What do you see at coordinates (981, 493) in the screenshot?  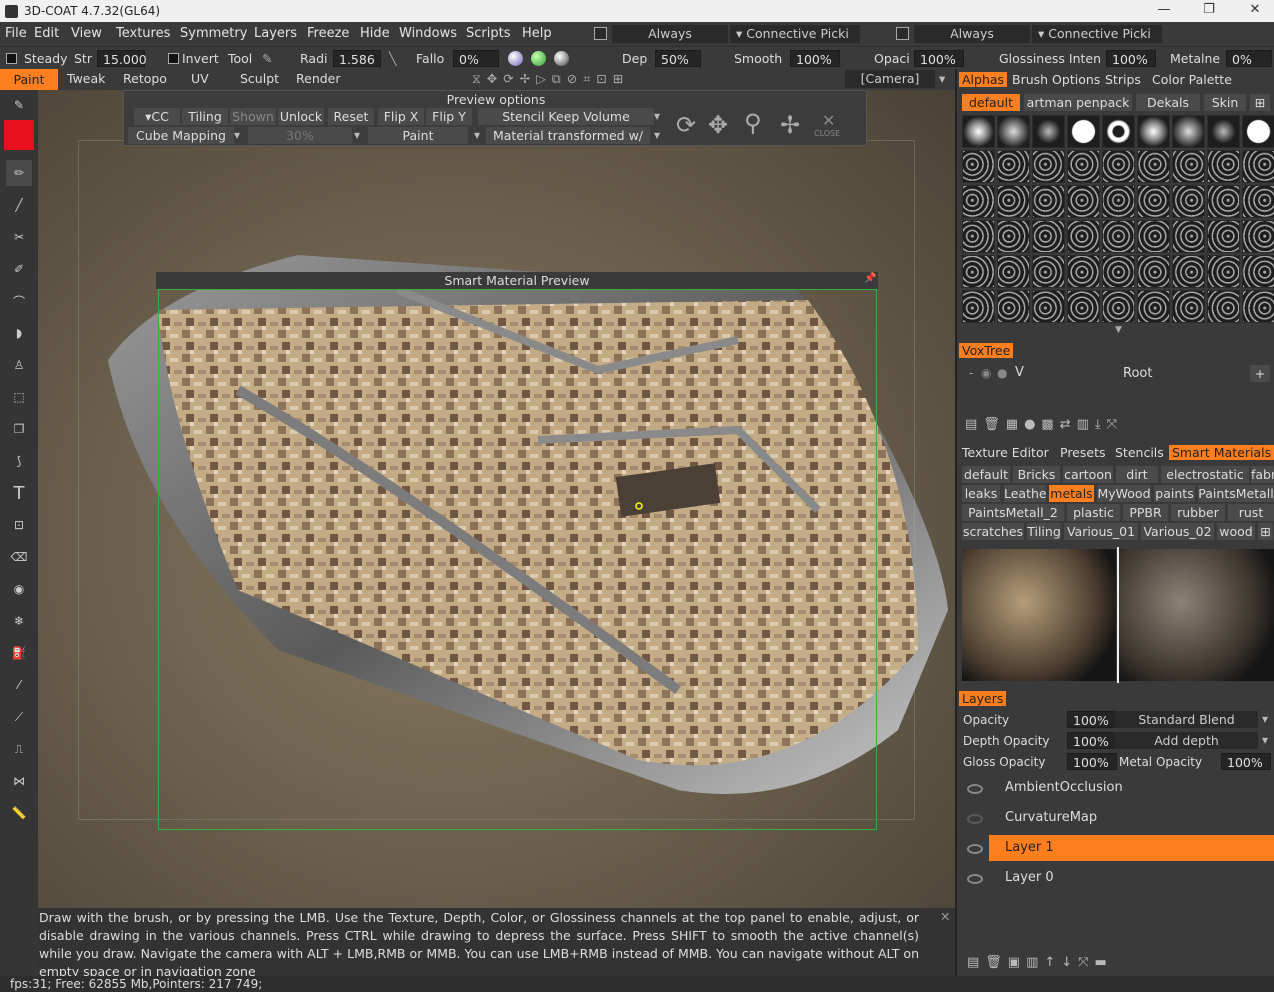 I see `material-folder-leaks: leaks` at bounding box center [981, 493].